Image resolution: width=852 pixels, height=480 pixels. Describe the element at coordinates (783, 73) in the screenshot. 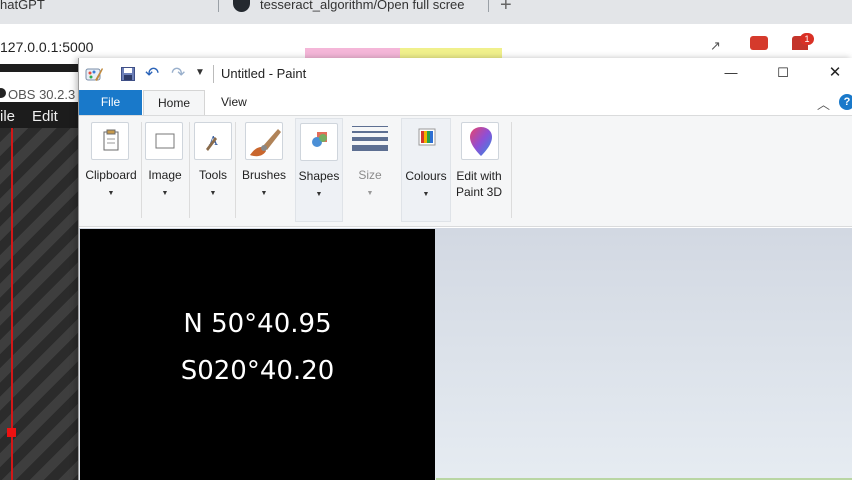

I see `maximize-button: ☐` at that location.